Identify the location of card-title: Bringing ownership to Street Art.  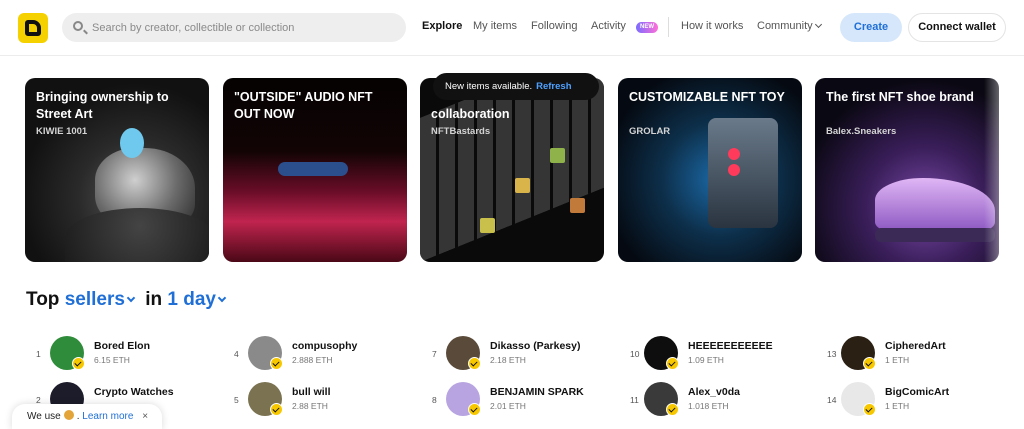
(102, 105).